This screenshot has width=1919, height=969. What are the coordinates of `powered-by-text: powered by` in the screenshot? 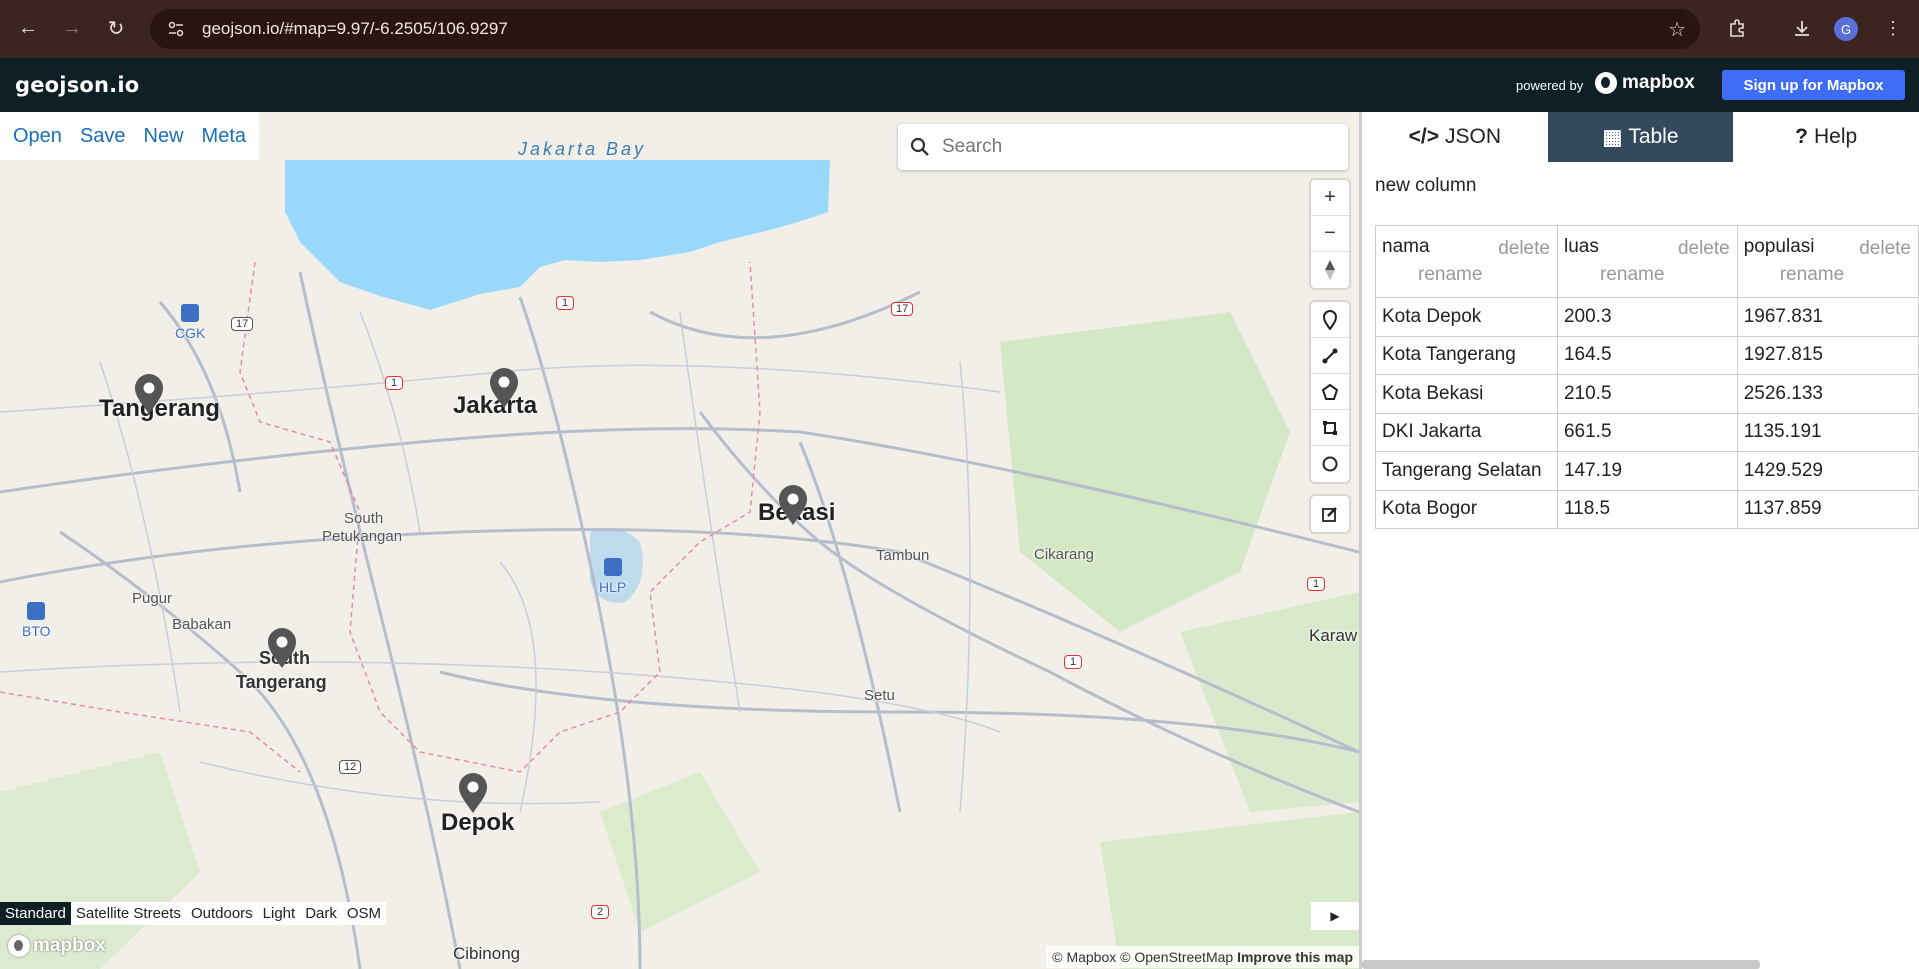 It's located at (1550, 85).